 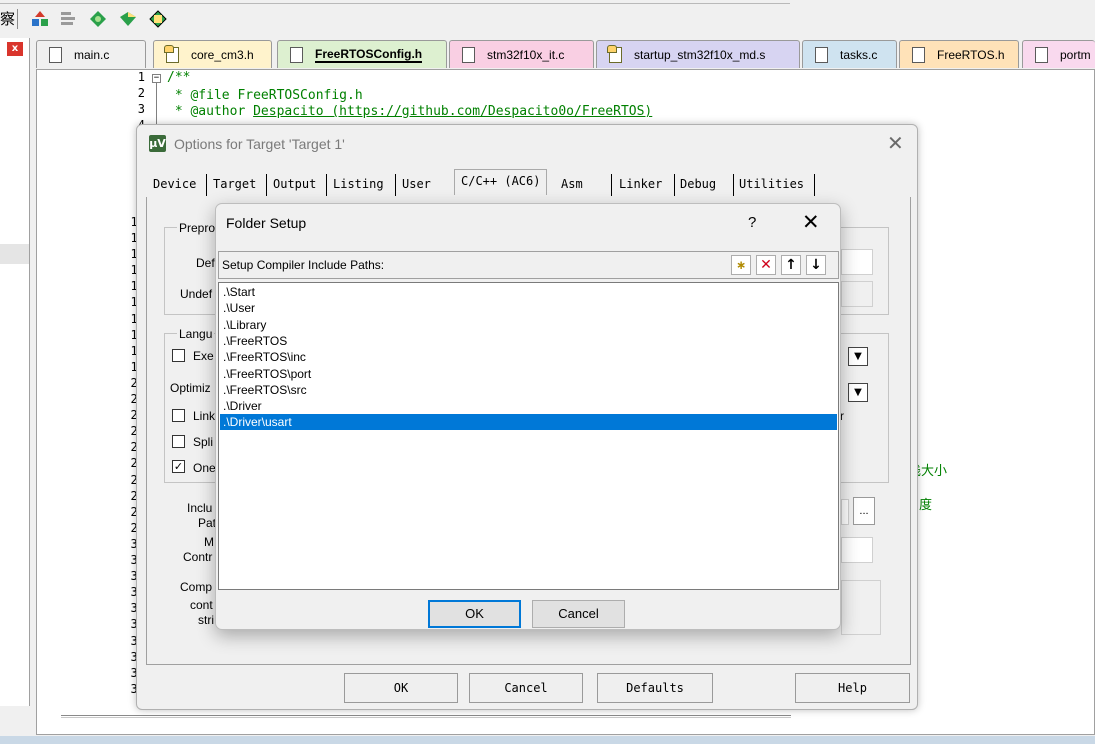 I want to click on tab-cpp-ac6: C/C++ (AC6), so click(x=501, y=182).